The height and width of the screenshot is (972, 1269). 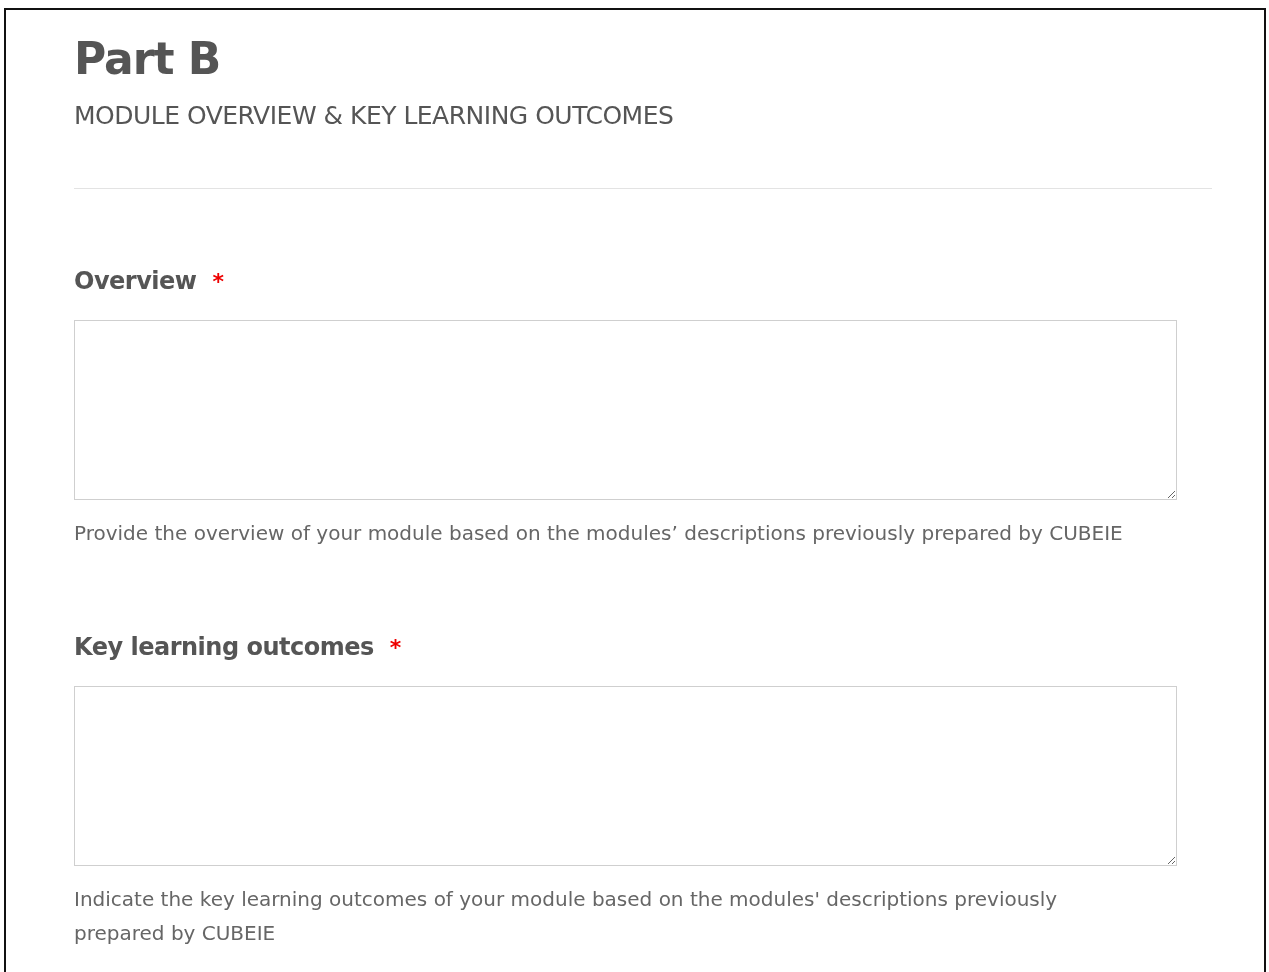 What do you see at coordinates (135, 281) in the screenshot?
I see `field-label: Overview` at bounding box center [135, 281].